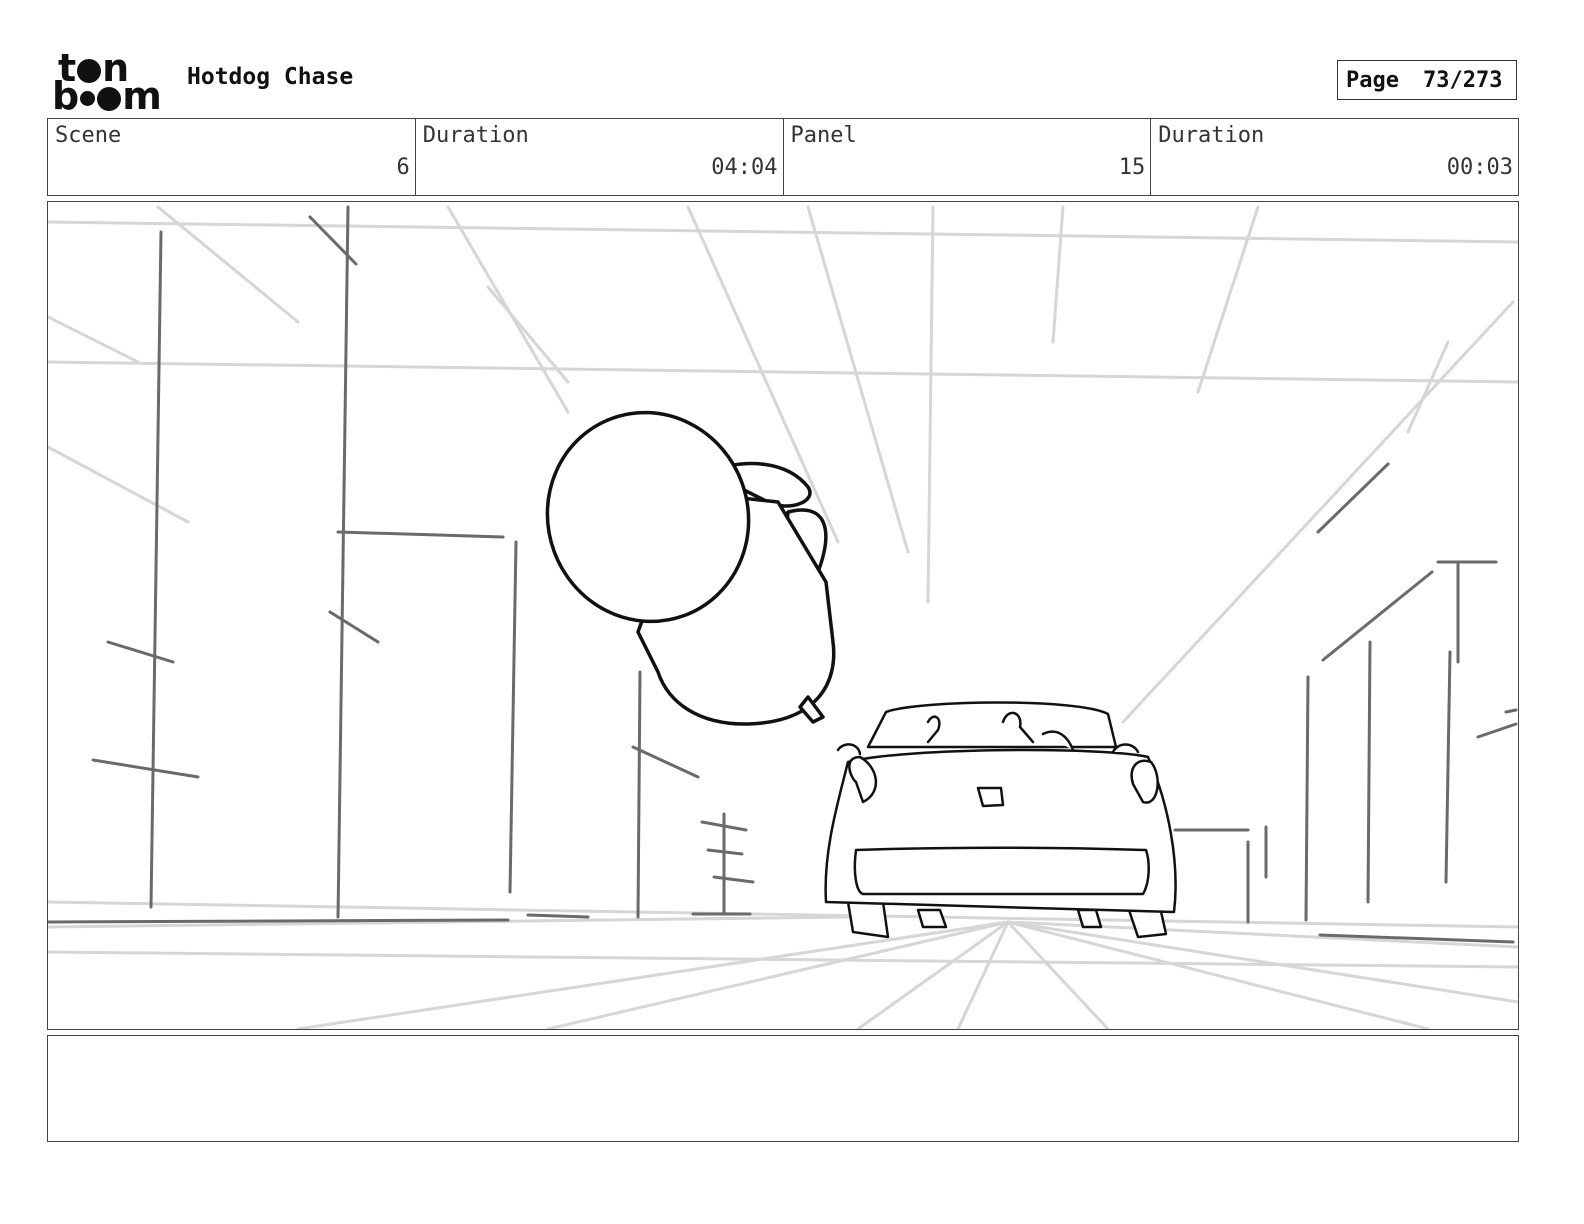 The width and height of the screenshot is (1584, 1224). What do you see at coordinates (600, 157) in the screenshot?
I see `scene-duration-cell: Duration 04:04` at bounding box center [600, 157].